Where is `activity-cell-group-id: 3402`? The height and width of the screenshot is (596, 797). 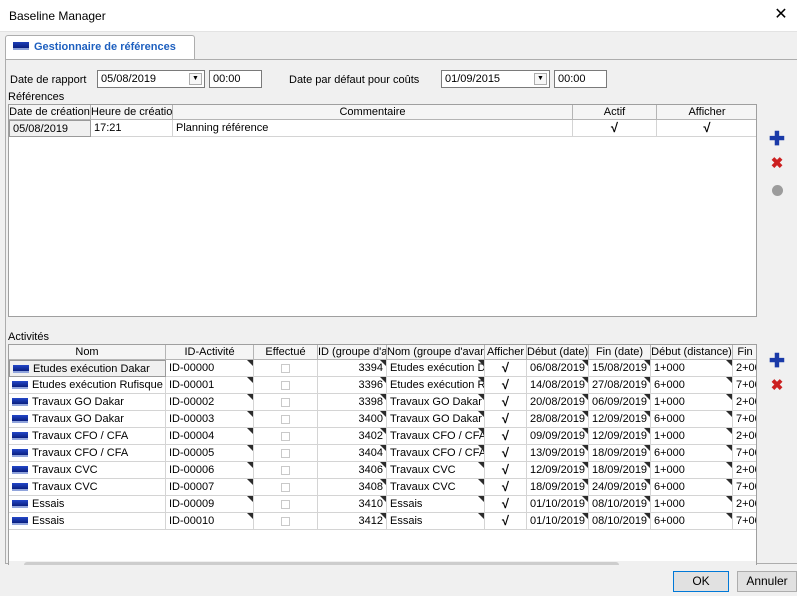 activity-cell-group-id: 3402 is located at coordinates (352, 436).